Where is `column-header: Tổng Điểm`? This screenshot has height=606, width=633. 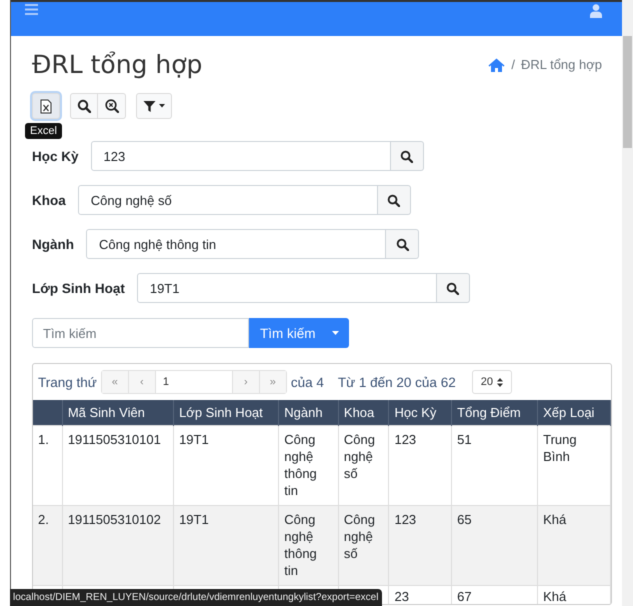
column-header: Tổng Điểm is located at coordinates (495, 413).